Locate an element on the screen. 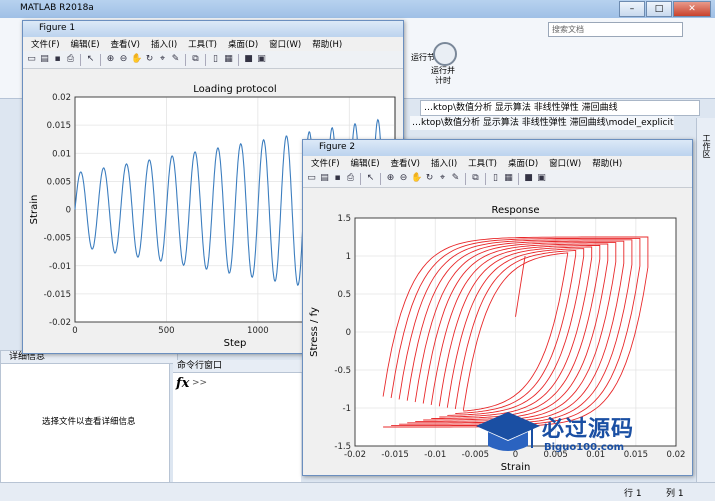  y-tick-label: -0.01 is located at coordinates (60, 267).